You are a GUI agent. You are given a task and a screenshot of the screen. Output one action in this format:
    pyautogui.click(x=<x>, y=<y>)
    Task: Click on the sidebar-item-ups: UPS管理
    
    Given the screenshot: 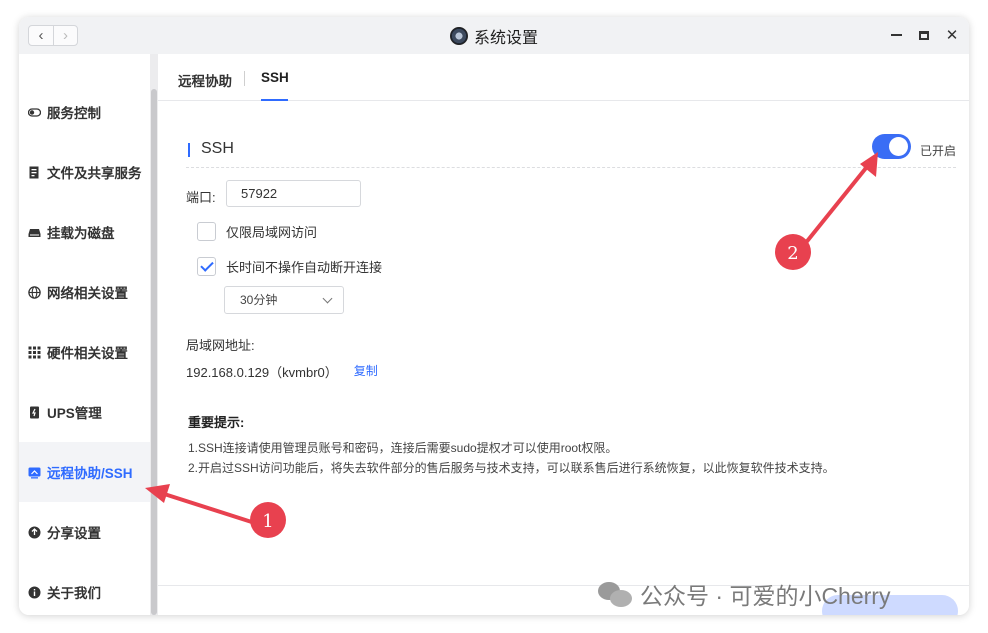 What is the action you would take?
    pyautogui.click(x=84, y=412)
    